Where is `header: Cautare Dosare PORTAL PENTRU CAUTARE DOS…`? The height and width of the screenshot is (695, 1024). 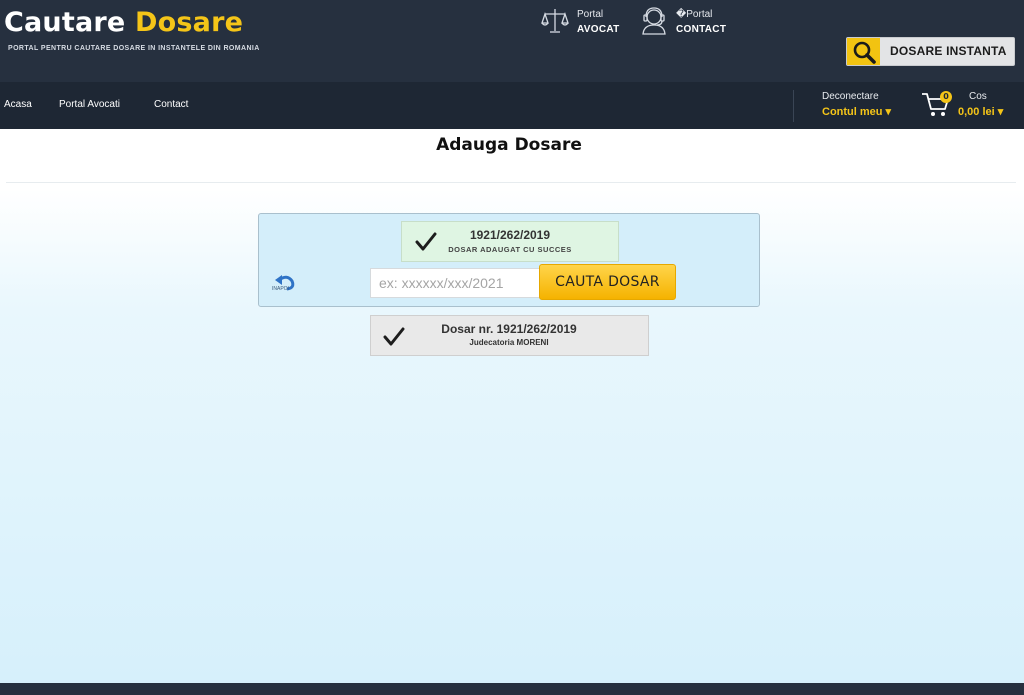
header: Cautare Dosare PORTAL PENTRU CAUTARE DOS… is located at coordinates (512, 41).